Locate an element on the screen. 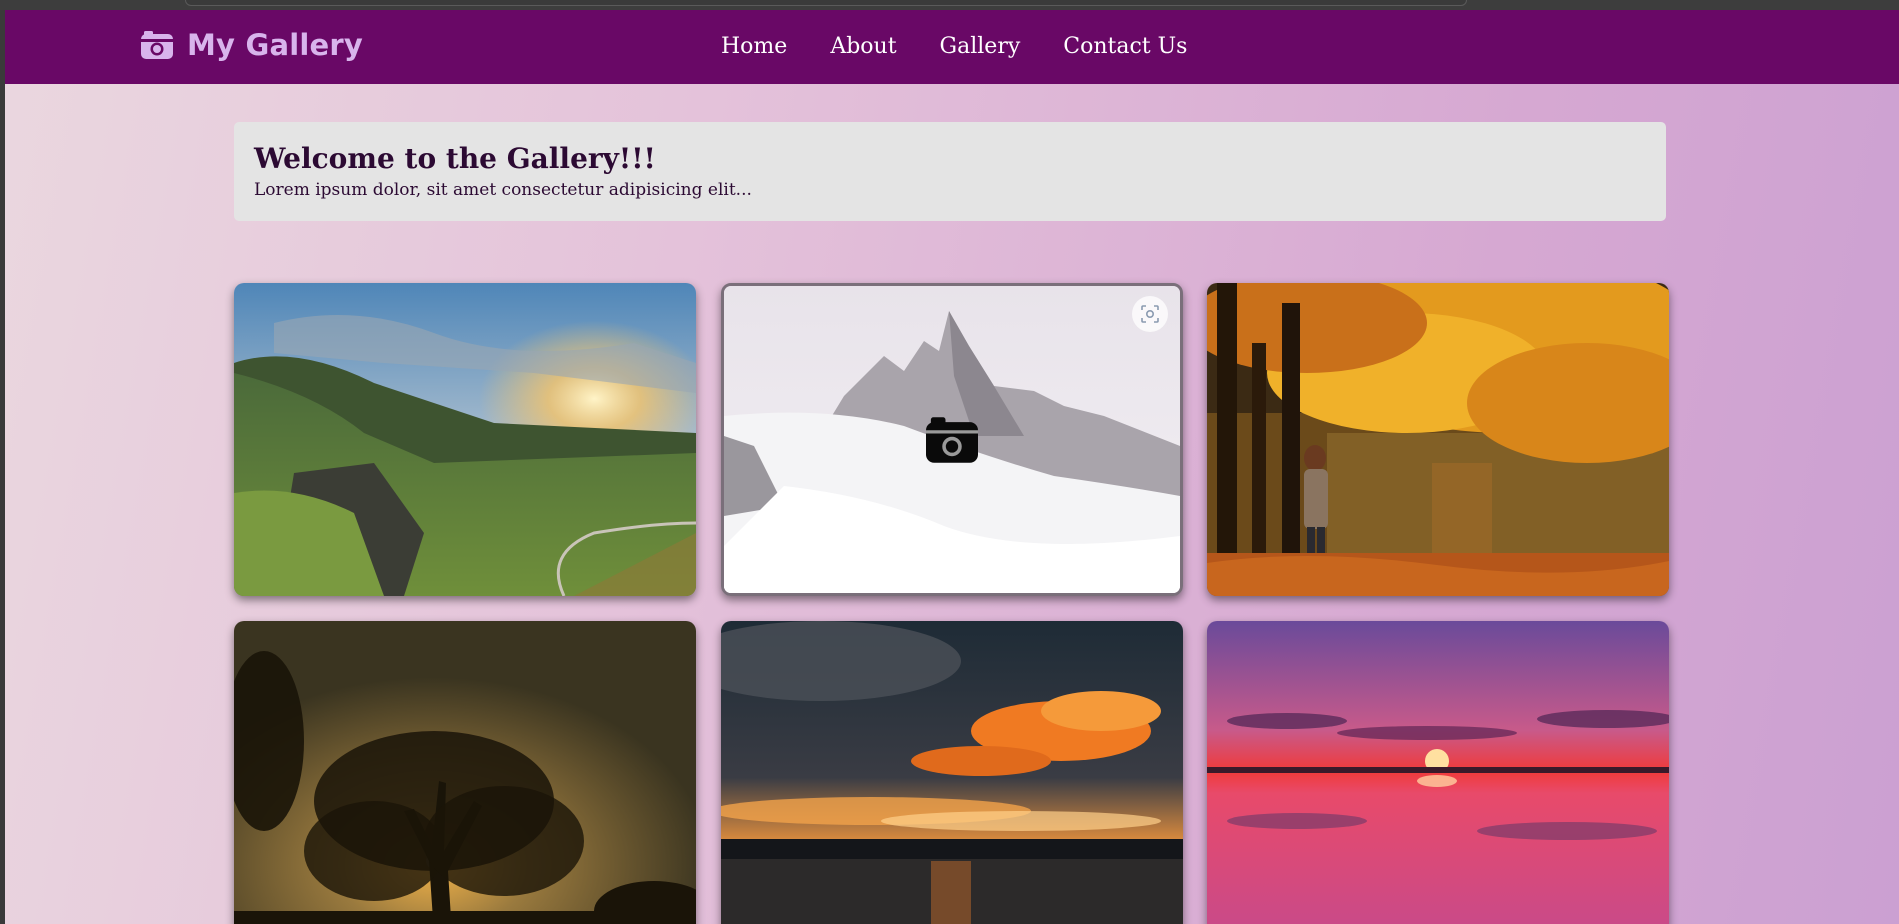 This screenshot has width=1899, height=924. scan-button is located at coordinates (1150, 314).